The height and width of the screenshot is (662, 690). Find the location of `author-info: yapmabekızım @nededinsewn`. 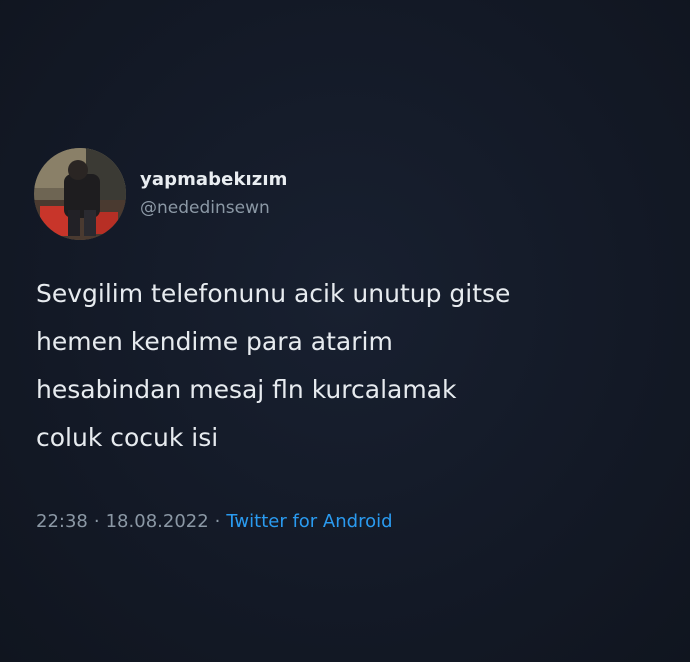

author-info: yapmabekızım @nededinsewn is located at coordinates (214, 194).